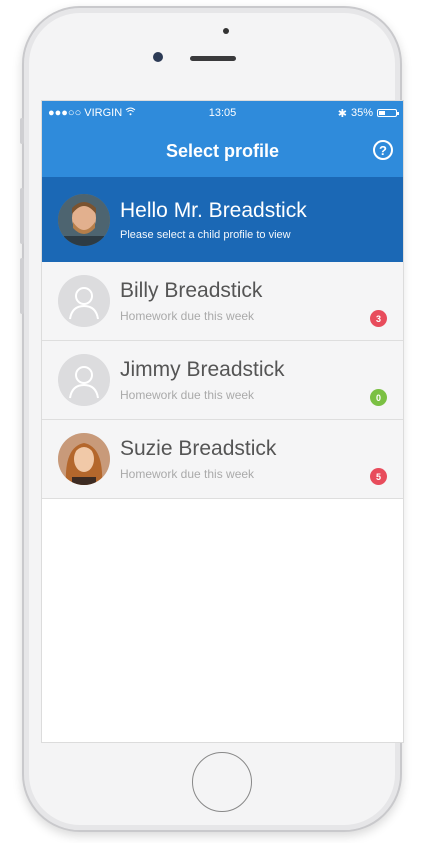 This screenshot has width=424, height=843. What do you see at coordinates (226, 31) in the screenshot?
I see `proximity-sensor` at bounding box center [226, 31].